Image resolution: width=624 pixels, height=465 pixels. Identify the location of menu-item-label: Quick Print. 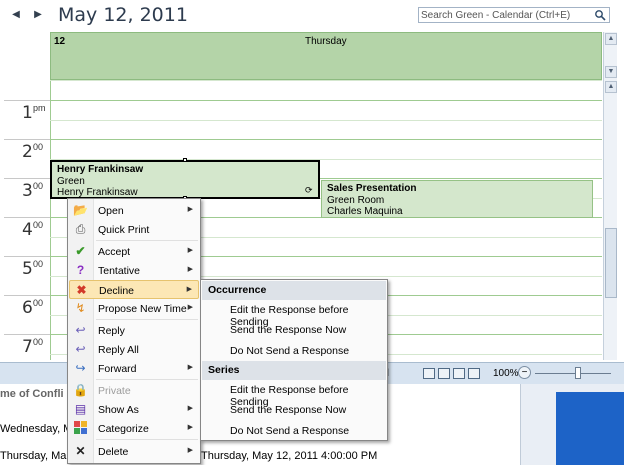
(124, 230).